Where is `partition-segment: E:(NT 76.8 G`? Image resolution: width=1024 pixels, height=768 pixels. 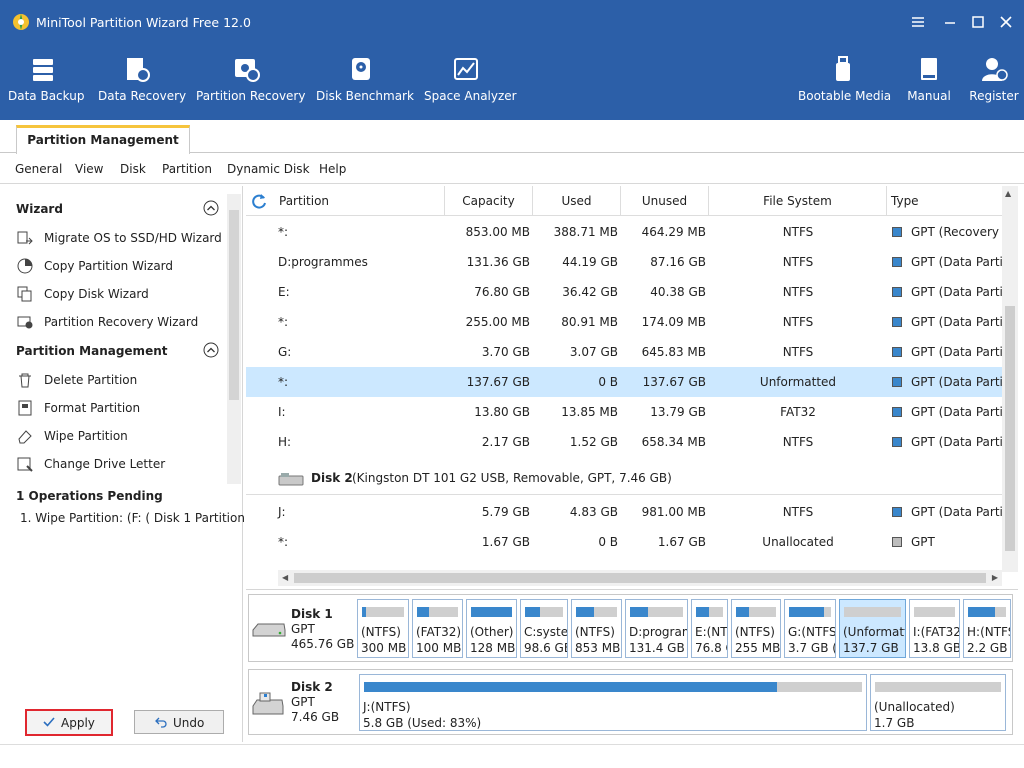 partition-segment: E:(NT 76.8 G is located at coordinates (709, 628).